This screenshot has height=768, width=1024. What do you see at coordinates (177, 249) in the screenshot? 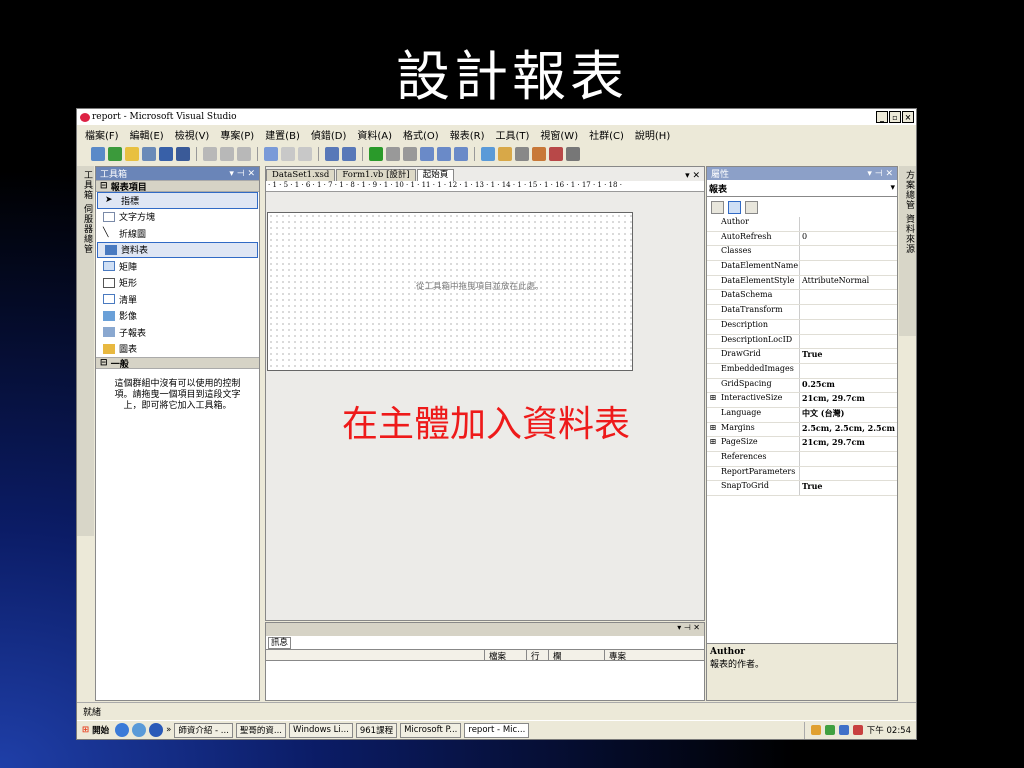
I see `toolbox-item-table: 資料表` at bounding box center [177, 249].